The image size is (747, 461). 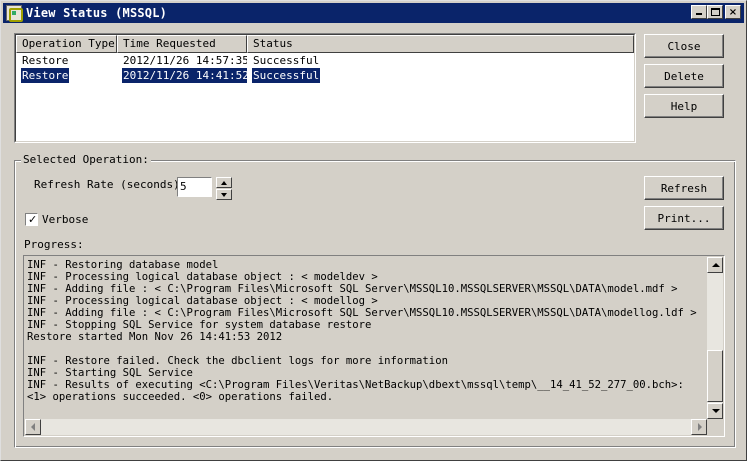 What do you see at coordinates (366, 427) in the screenshot?
I see `horizontal-scrollbar` at bounding box center [366, 427].